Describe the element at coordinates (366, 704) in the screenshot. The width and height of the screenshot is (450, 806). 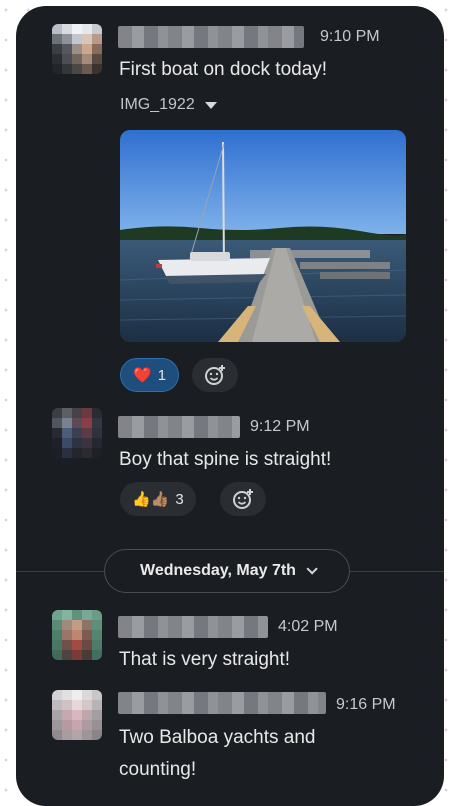
I see `message-time: 9:16 PM` at that location.